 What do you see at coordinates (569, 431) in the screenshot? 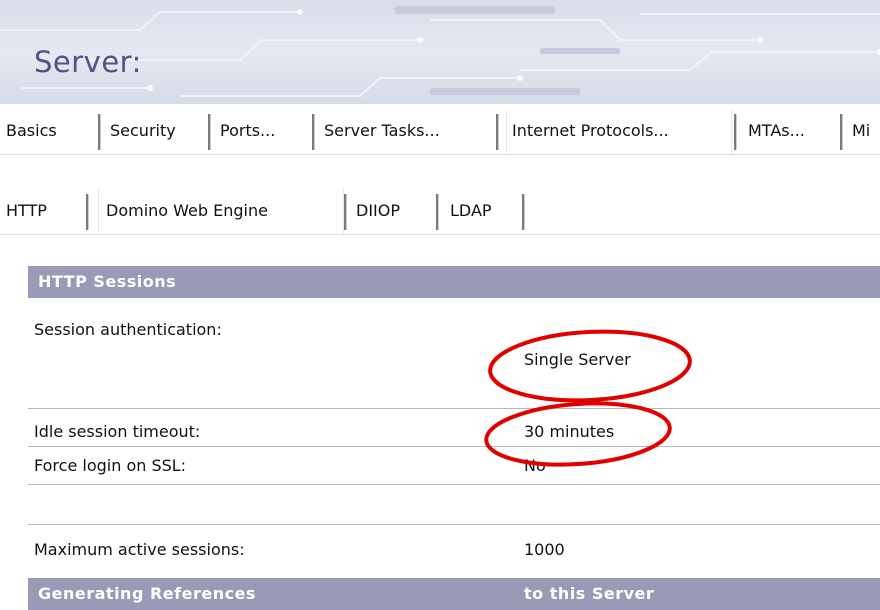
I see `idle-session-timeout-value: 30 minutes` at bounding box center [569, 431].